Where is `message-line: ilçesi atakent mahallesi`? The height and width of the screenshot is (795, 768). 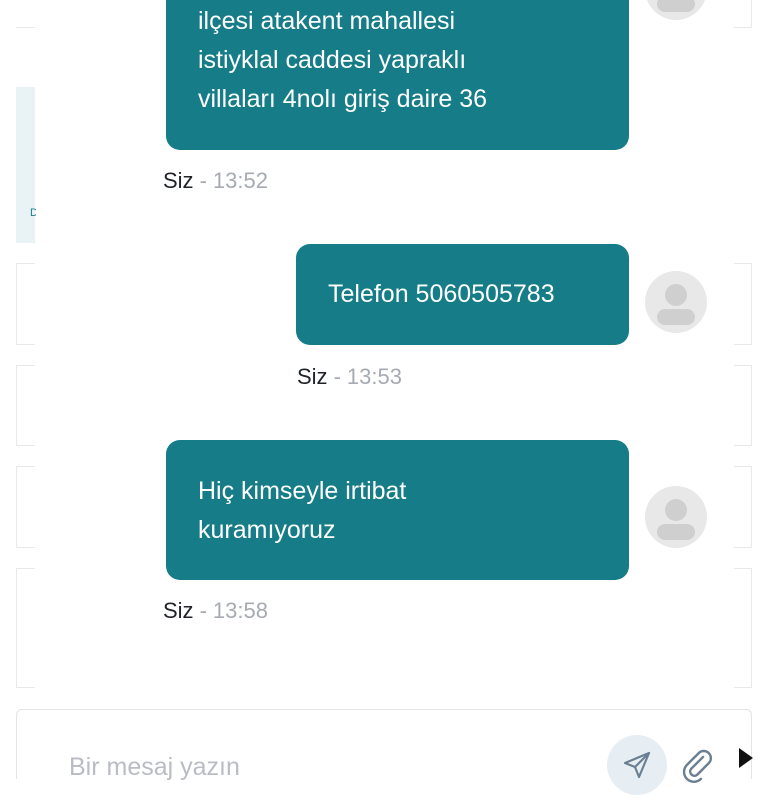
message-line: ilçesi atakent mahallesi is located at coordinates (327, 21).